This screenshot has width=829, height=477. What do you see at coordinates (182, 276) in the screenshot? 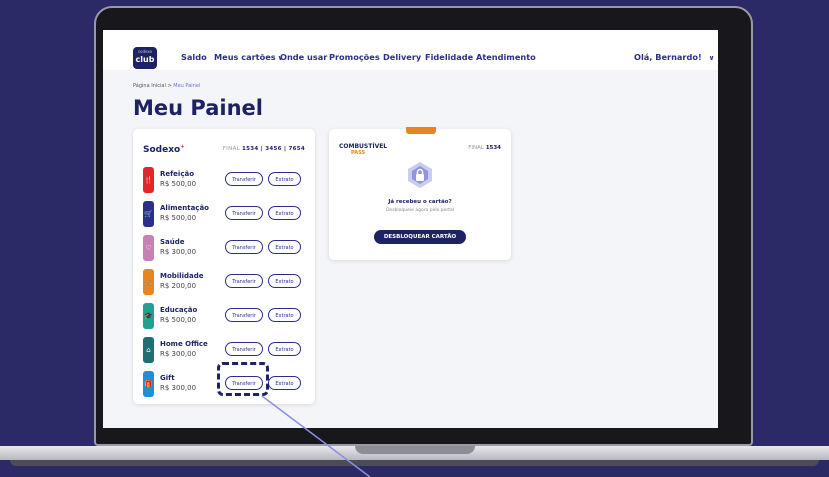
I see `benefit-name: Mobilidade` at bounding box center [182, 276].